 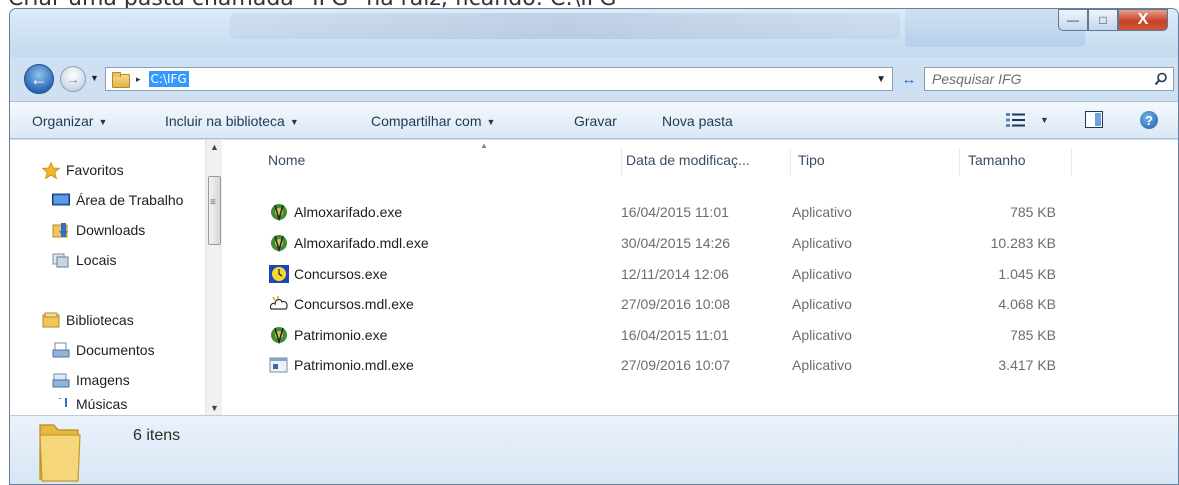 I want to click on new-folder-button: Nova pasta, so click(x=697, y=121).